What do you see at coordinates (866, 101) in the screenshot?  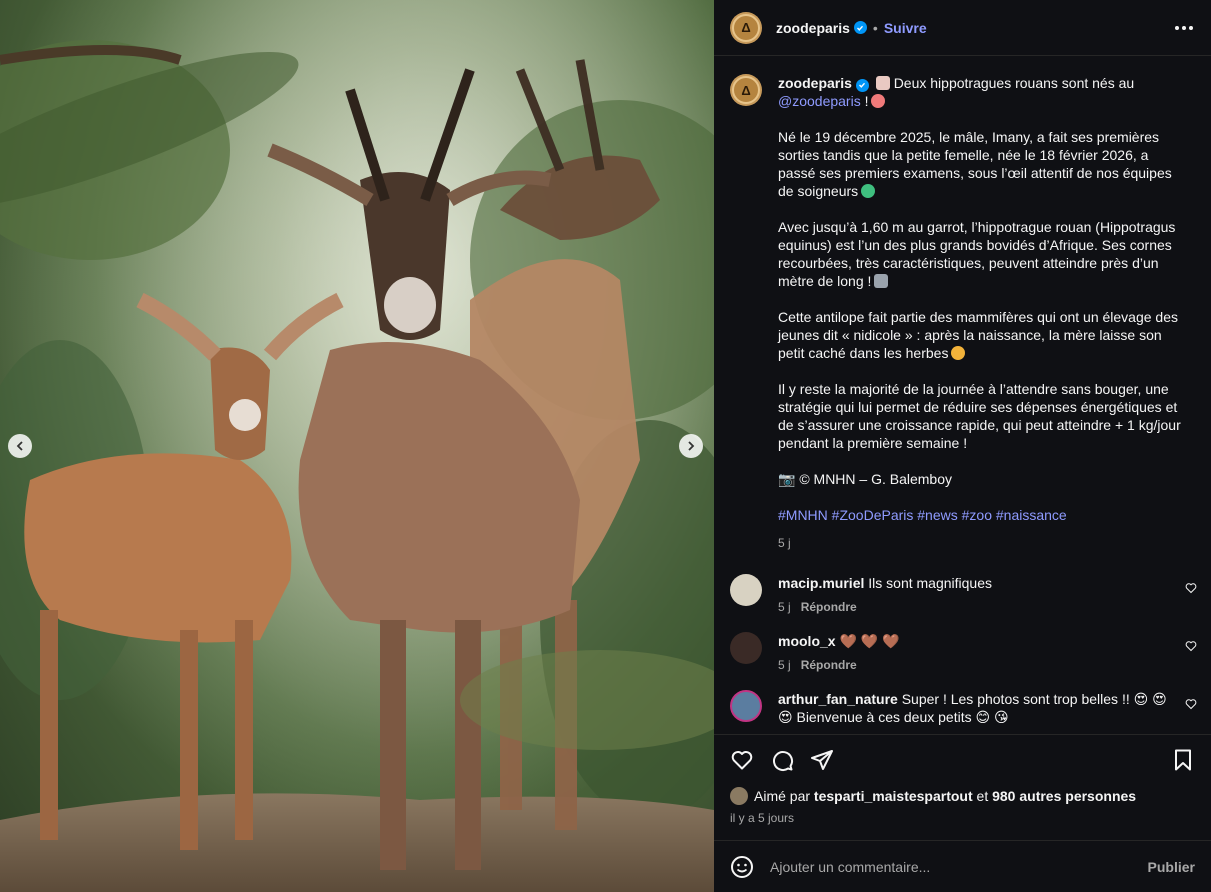 I see `caption-intro-end: !` at bounding box center [866, 101].